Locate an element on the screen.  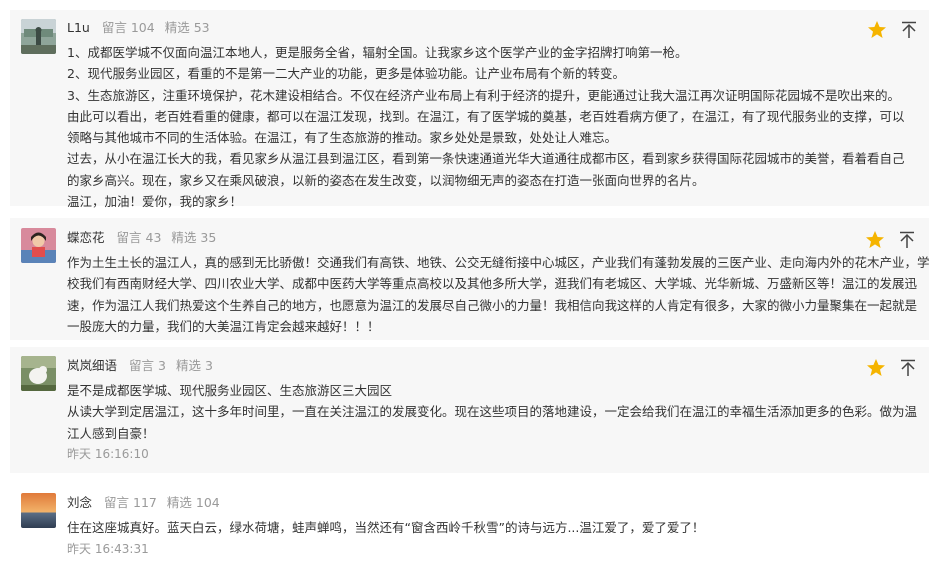
post-count: 留言 43 is located at coordinates (139, 237).